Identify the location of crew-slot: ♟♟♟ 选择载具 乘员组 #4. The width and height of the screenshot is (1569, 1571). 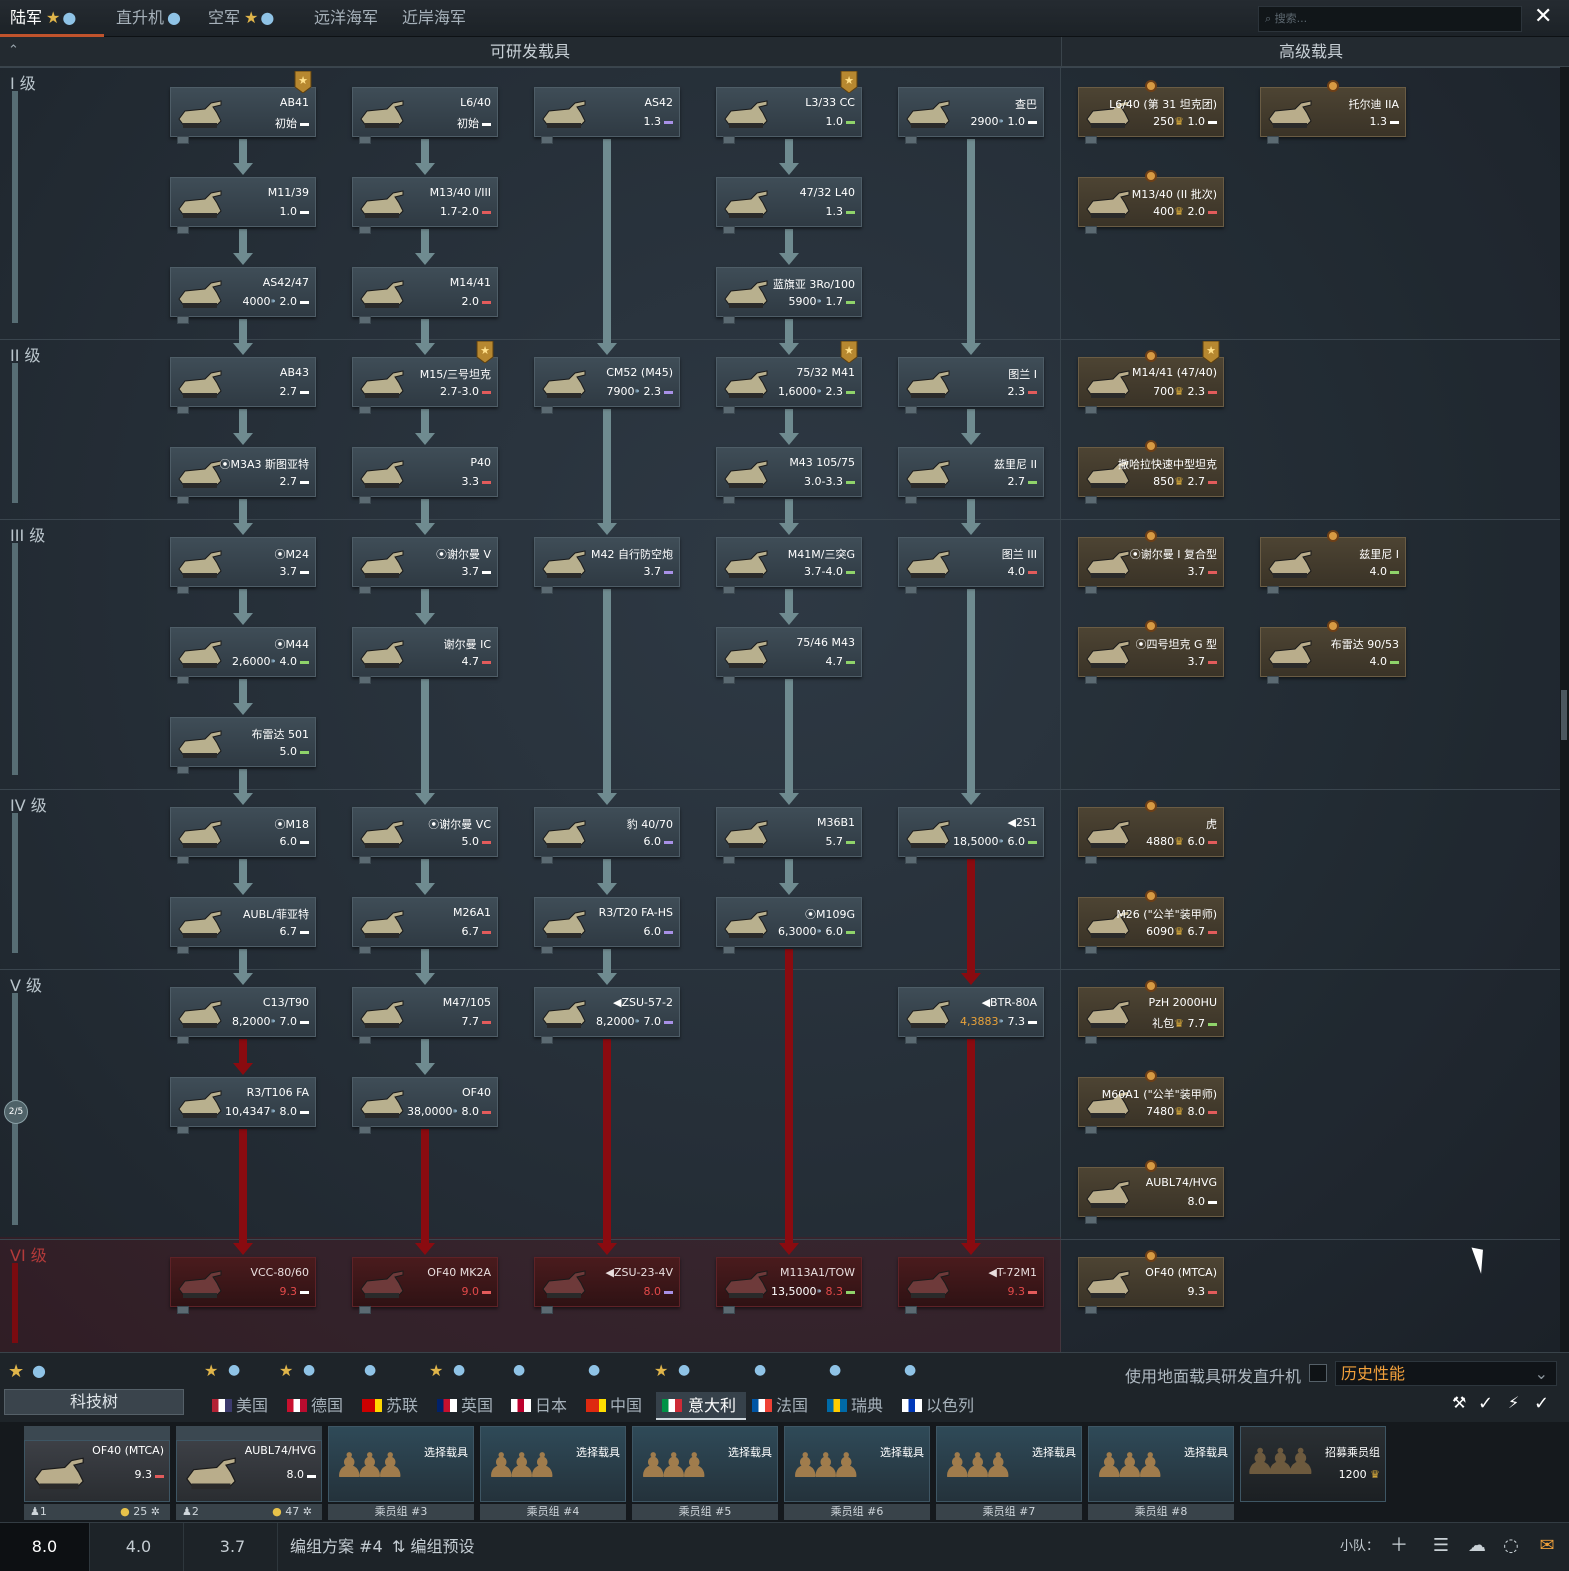
(553, 1473).